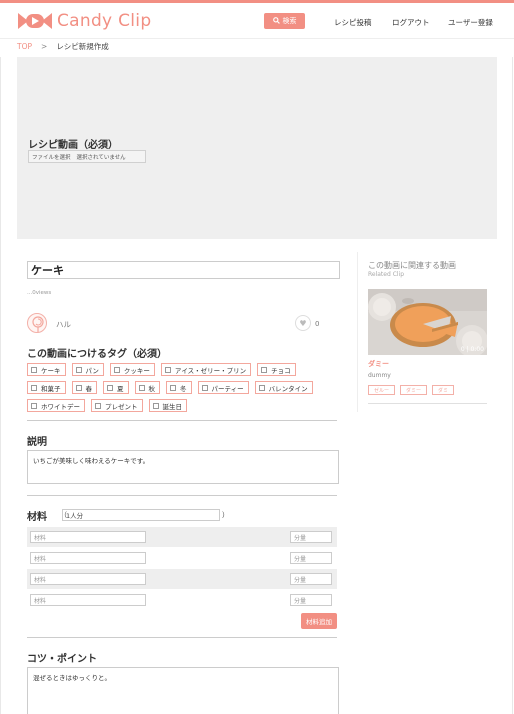 The height and width of the screenshot is (714, 514). I want to click on related-tag: ダミ, so click(443, 390).